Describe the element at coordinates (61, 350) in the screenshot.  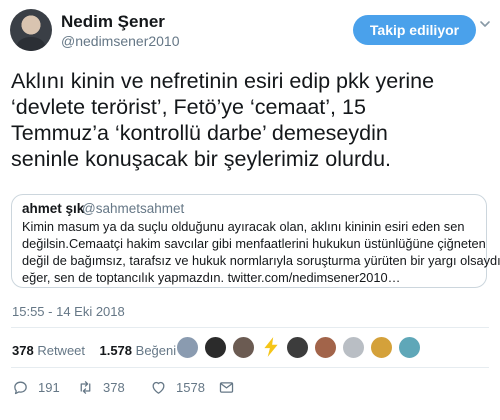
I see `retweet-label: Retweet` at that location.